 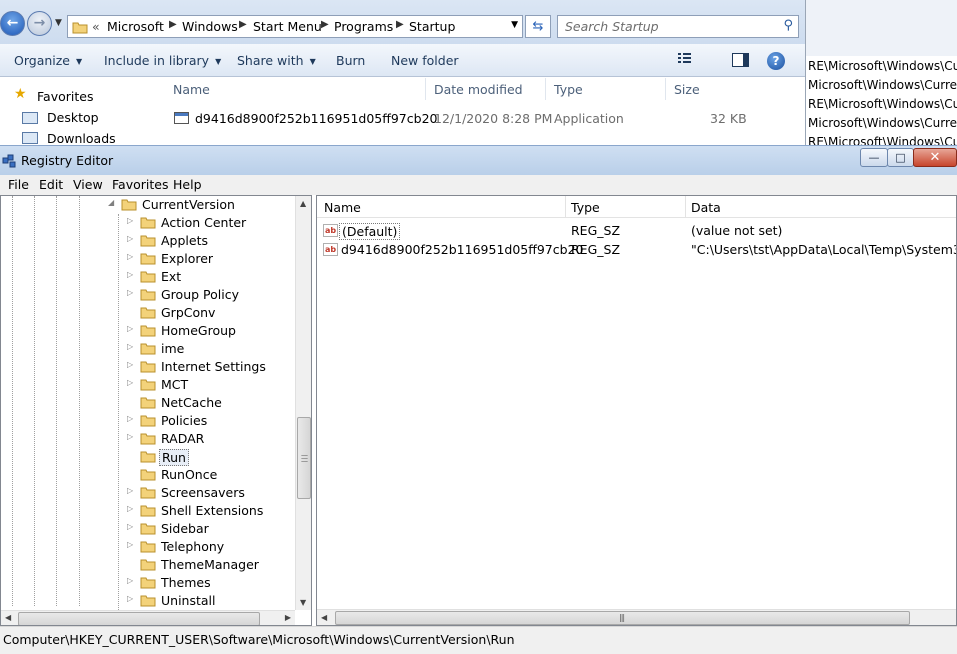 I want to click on scroll-thumb: — — —, so click(x=304, y=458).